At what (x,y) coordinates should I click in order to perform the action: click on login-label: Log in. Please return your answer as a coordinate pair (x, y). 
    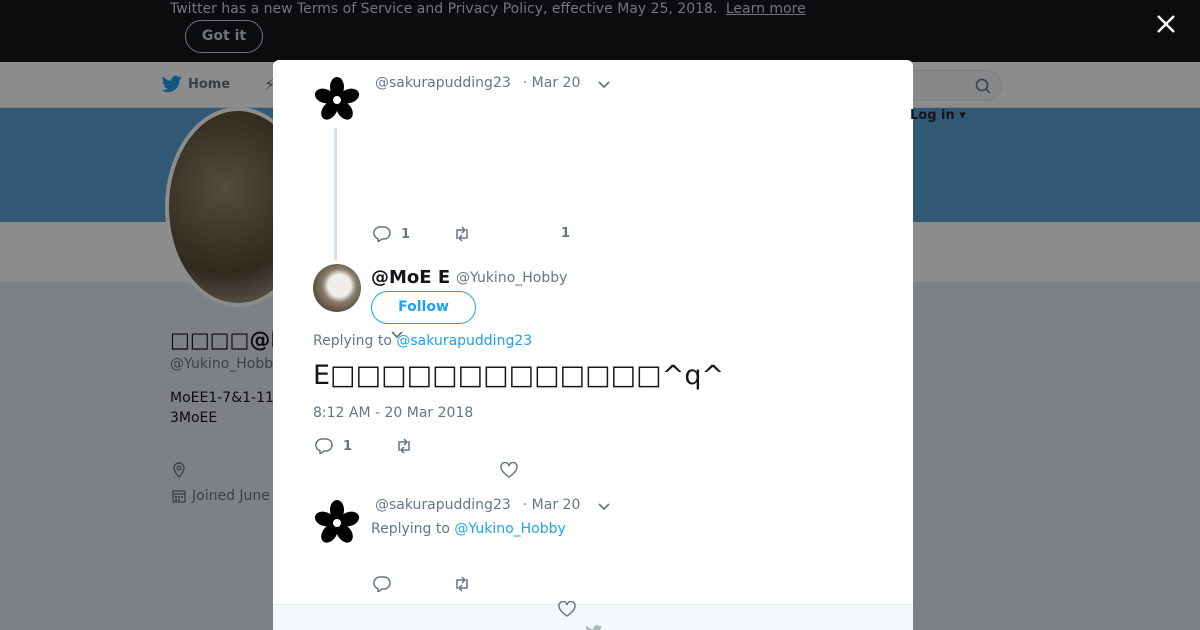
    Looking at the image, I should click on (932, 115).